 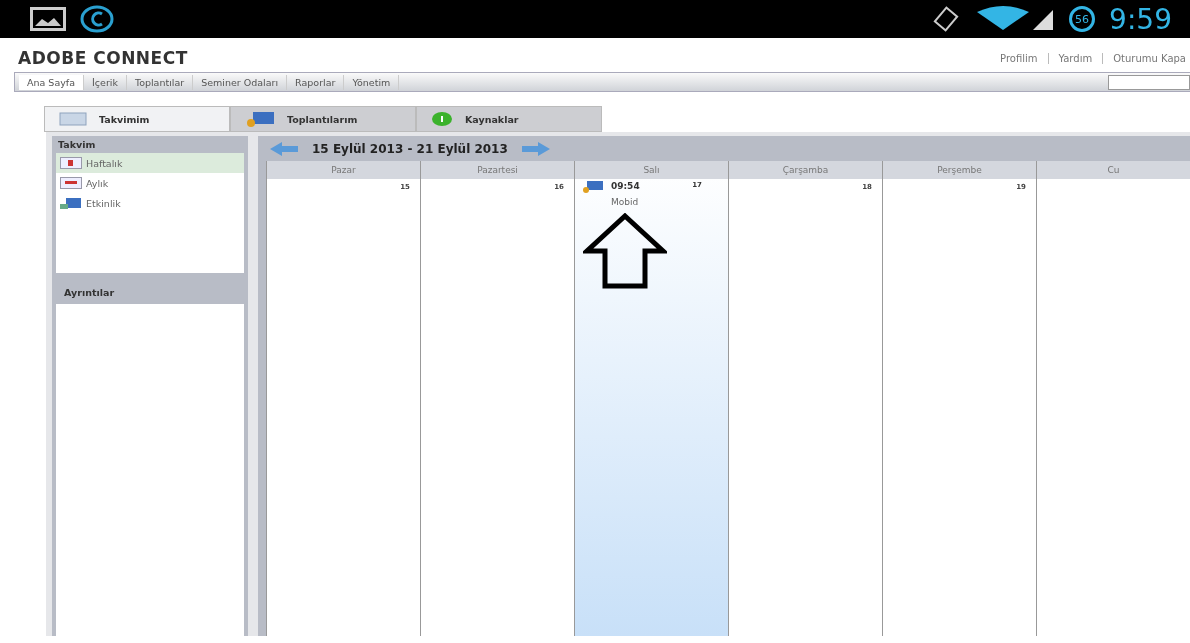 I want to click on tab: Toplantılarım, so click(x=323, y=119).